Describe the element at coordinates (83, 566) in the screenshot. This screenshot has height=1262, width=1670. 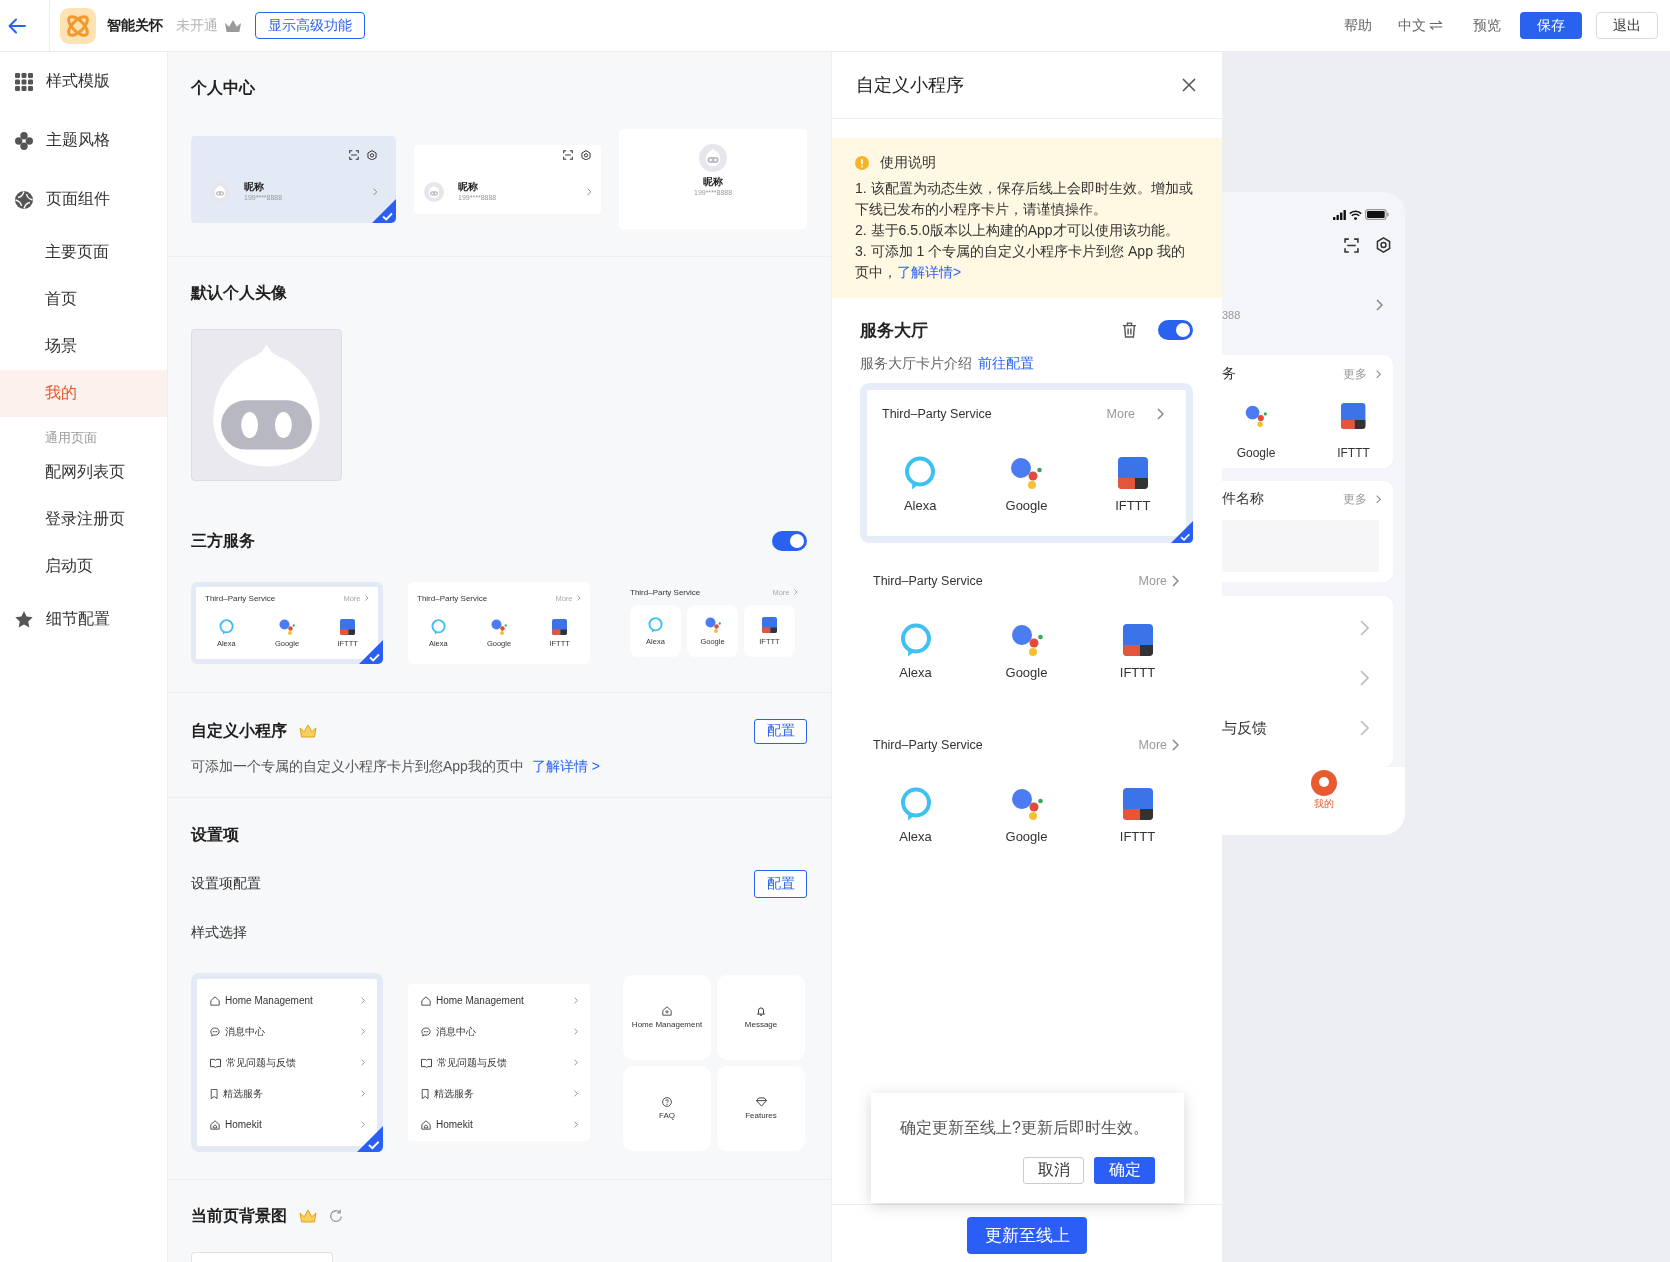
I see `sidebar-subitem: 启动页` at that location.